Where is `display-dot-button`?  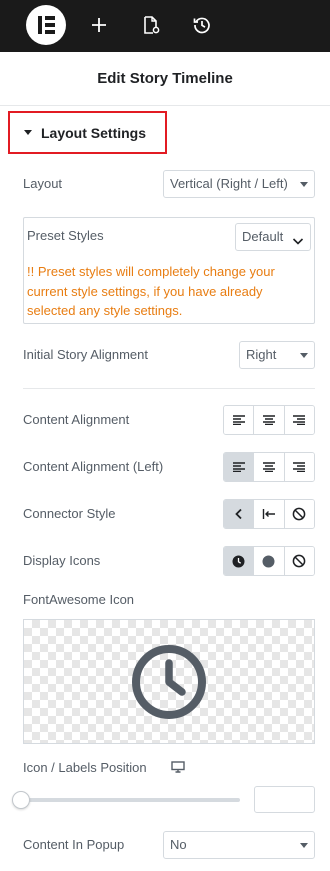
display-dot-button is located at coordinates (269, 561).